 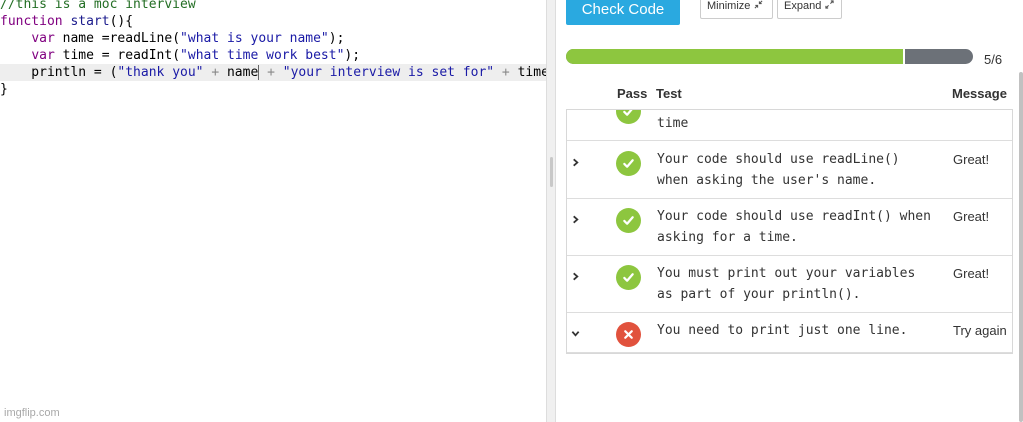 What do you see at coordinates (669, 93) in the screenshot?
I see `header-test: Test` at bounding box center [669, 93].